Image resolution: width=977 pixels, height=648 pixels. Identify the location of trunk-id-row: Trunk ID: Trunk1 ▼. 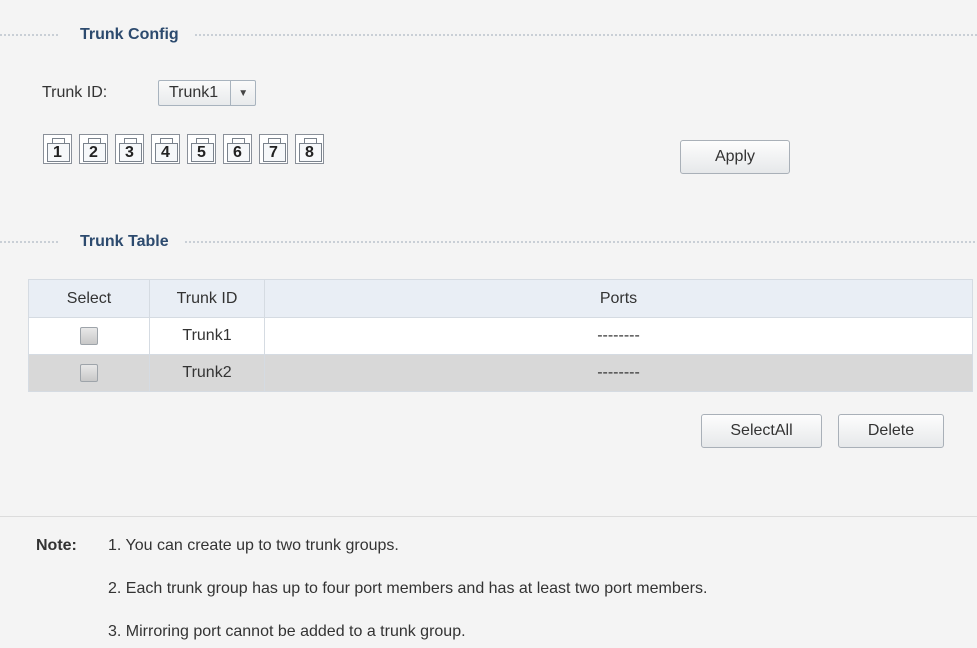
(149, 93).